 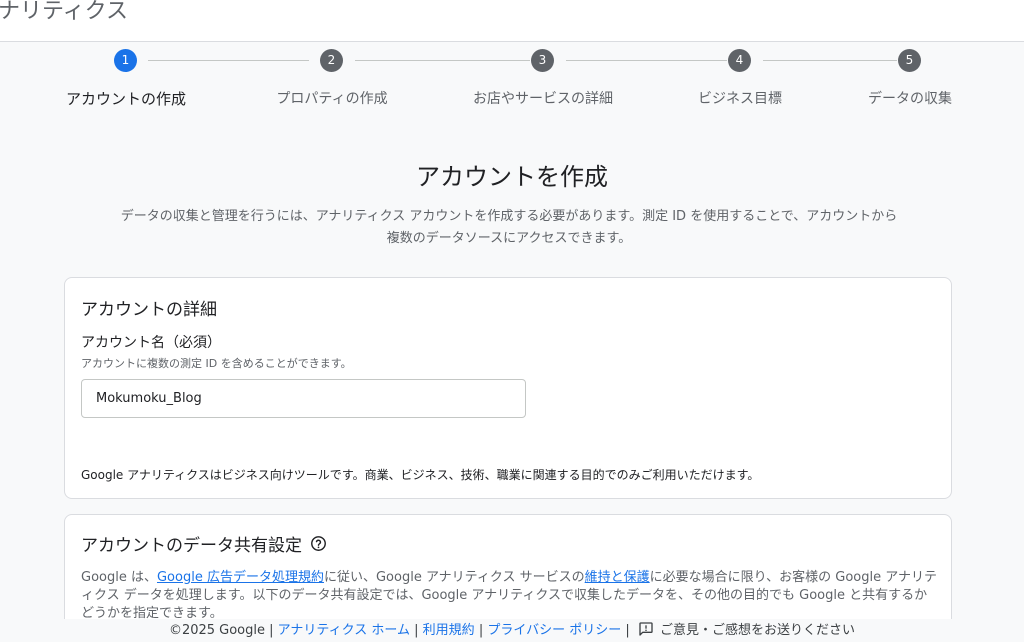 What do you see at coordinates (454, 577) in the screenshot?
I see `data-sharing-text-2: に従い、Google アナリティクス サービスの` at bounding box center [454, 577].